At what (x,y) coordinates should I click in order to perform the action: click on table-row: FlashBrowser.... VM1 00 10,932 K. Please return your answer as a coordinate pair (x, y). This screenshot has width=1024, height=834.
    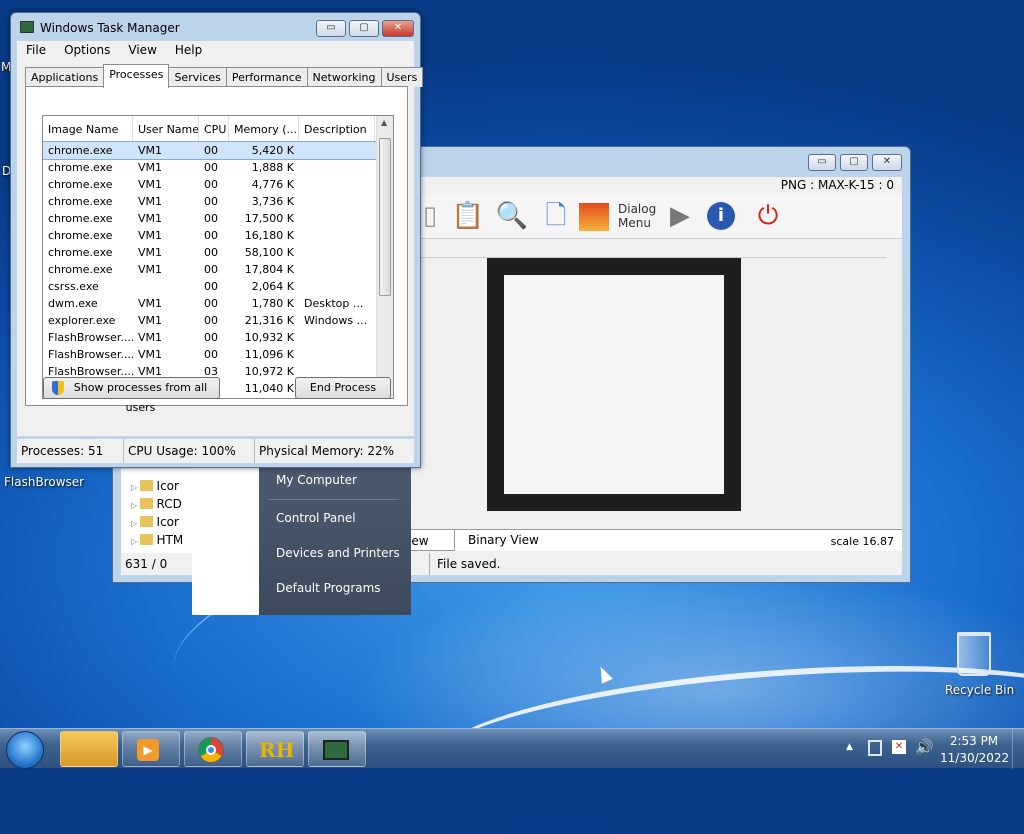
    Looking at the image, I should click on (218, 337).